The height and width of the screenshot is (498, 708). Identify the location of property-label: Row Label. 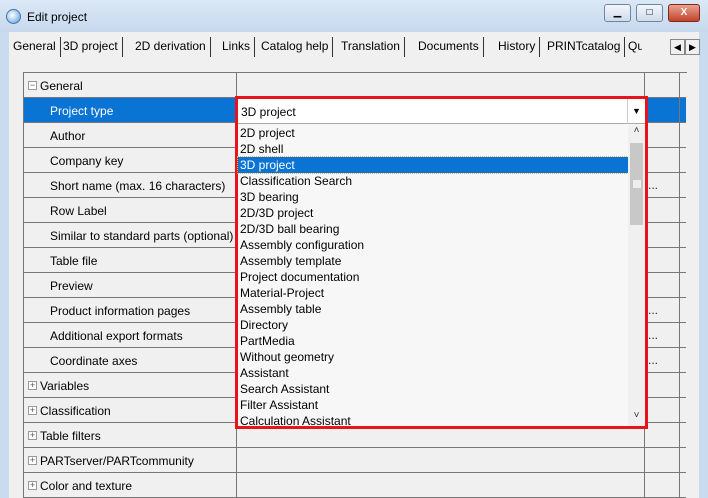
(78, 211).